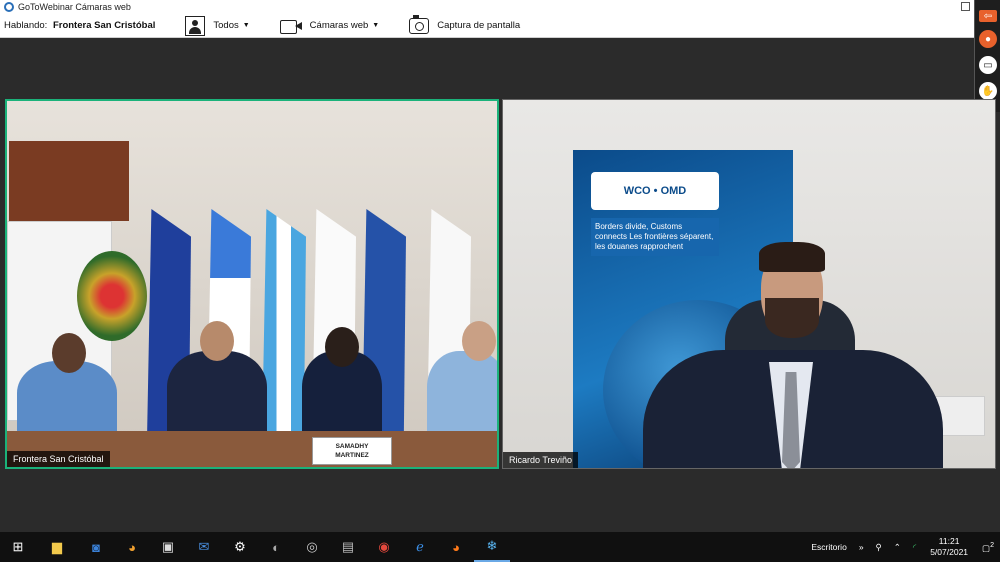 The height and width of the screenshot is (562, 1000). Describe the element at coordinates (57, 547) in the screenshot. I see `file-explorer-icon: ▆` at that location.